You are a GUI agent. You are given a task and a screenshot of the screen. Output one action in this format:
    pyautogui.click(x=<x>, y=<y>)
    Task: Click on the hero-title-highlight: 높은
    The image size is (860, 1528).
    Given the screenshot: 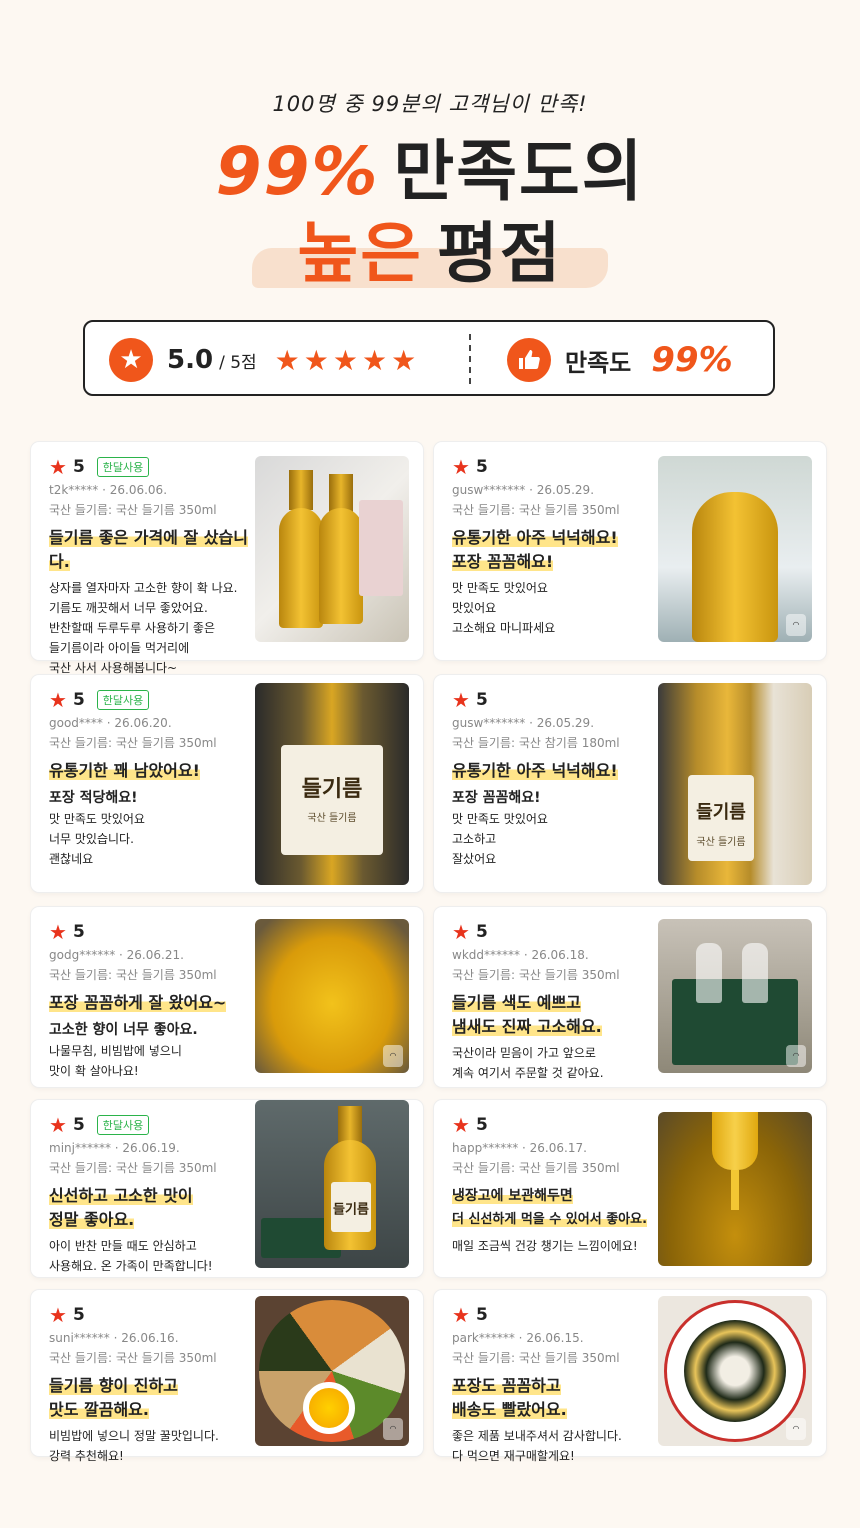 What is the action you would take?
    pyautogui.click(x=360, y=253)
    